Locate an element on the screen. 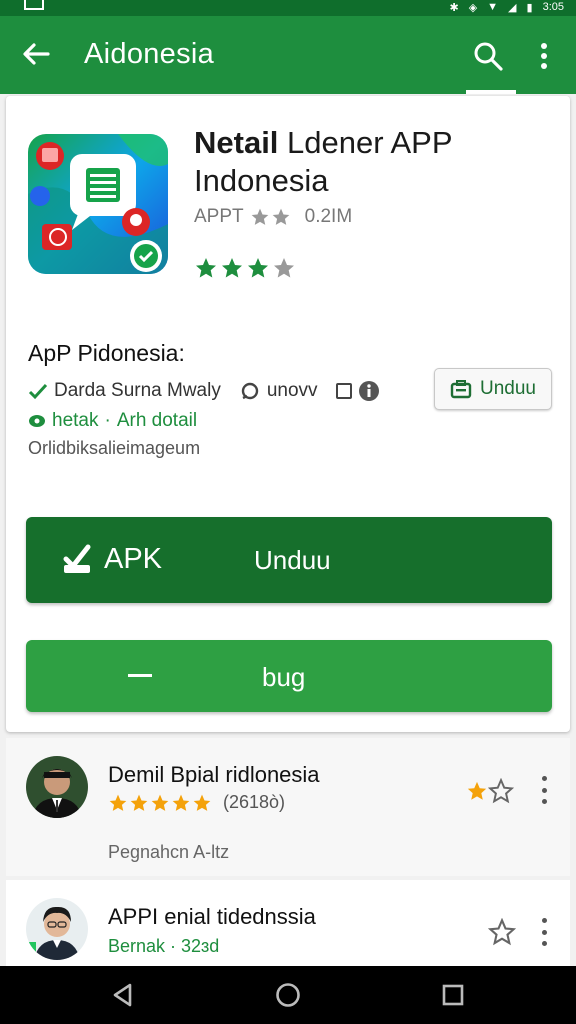 Image resolution: width=576 pixels, height=1024 pixels. app-name-rest: Ldener APP is located at coordinates (365, 142).